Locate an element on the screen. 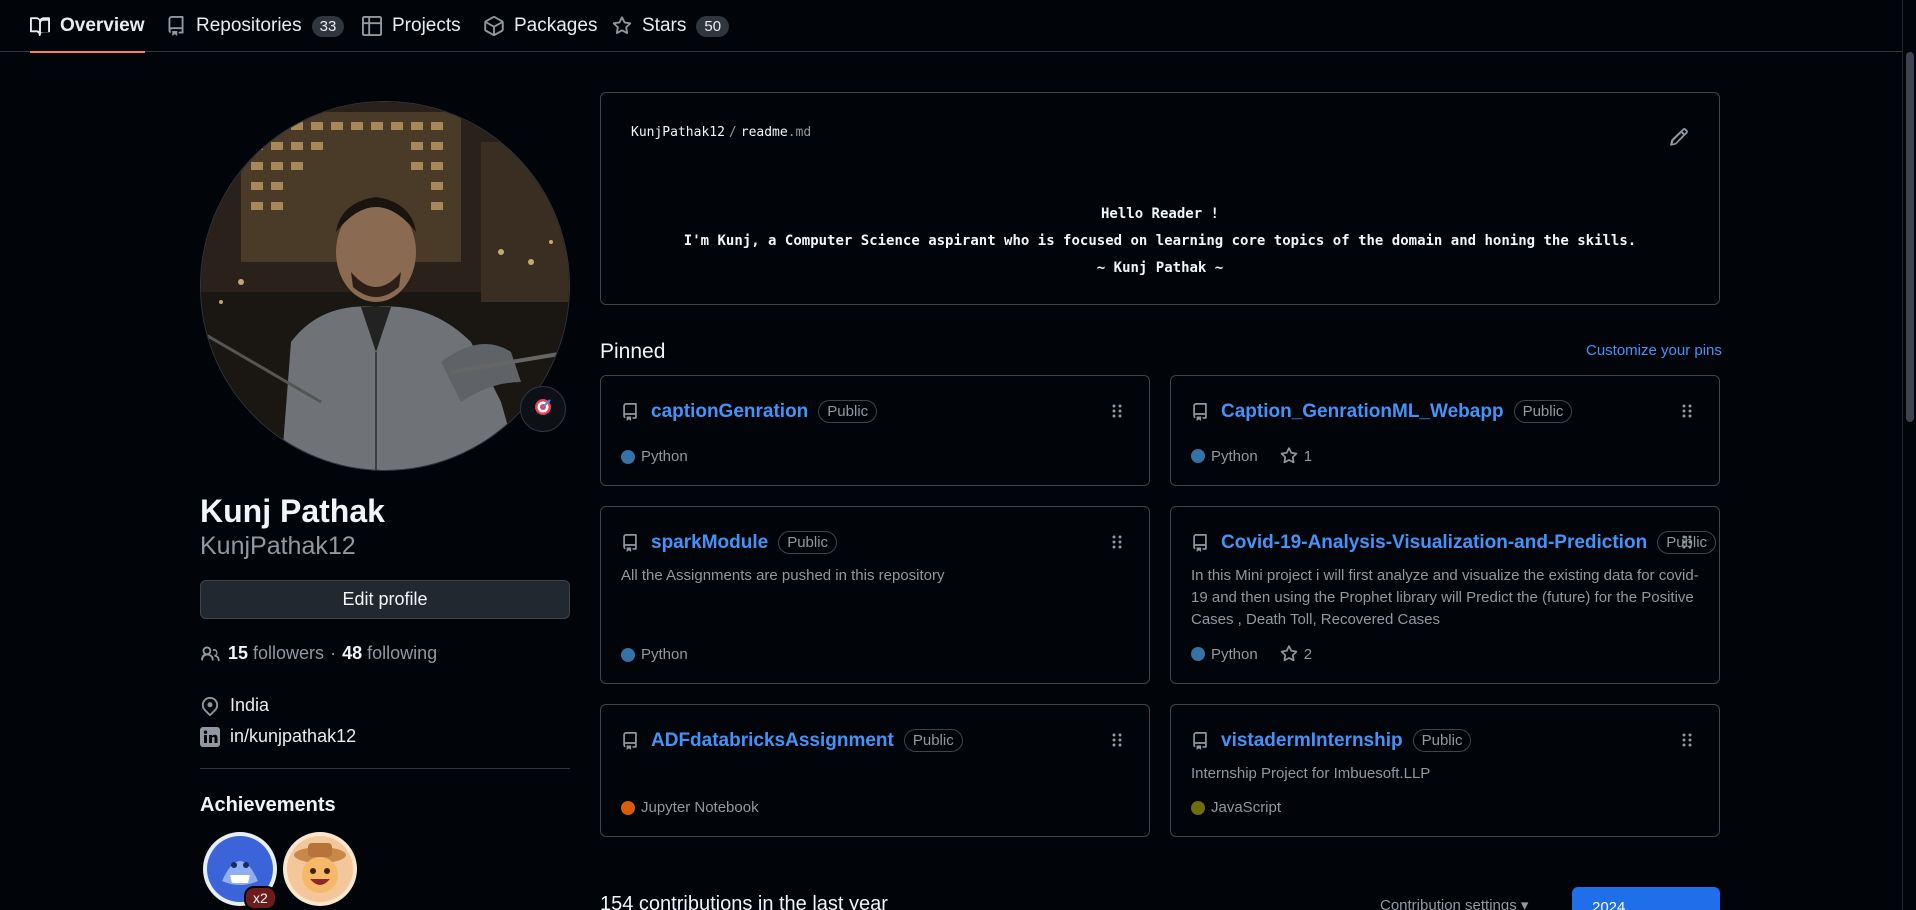  repo-language: Jupyter Notebook is located at coordinates (700, 807).